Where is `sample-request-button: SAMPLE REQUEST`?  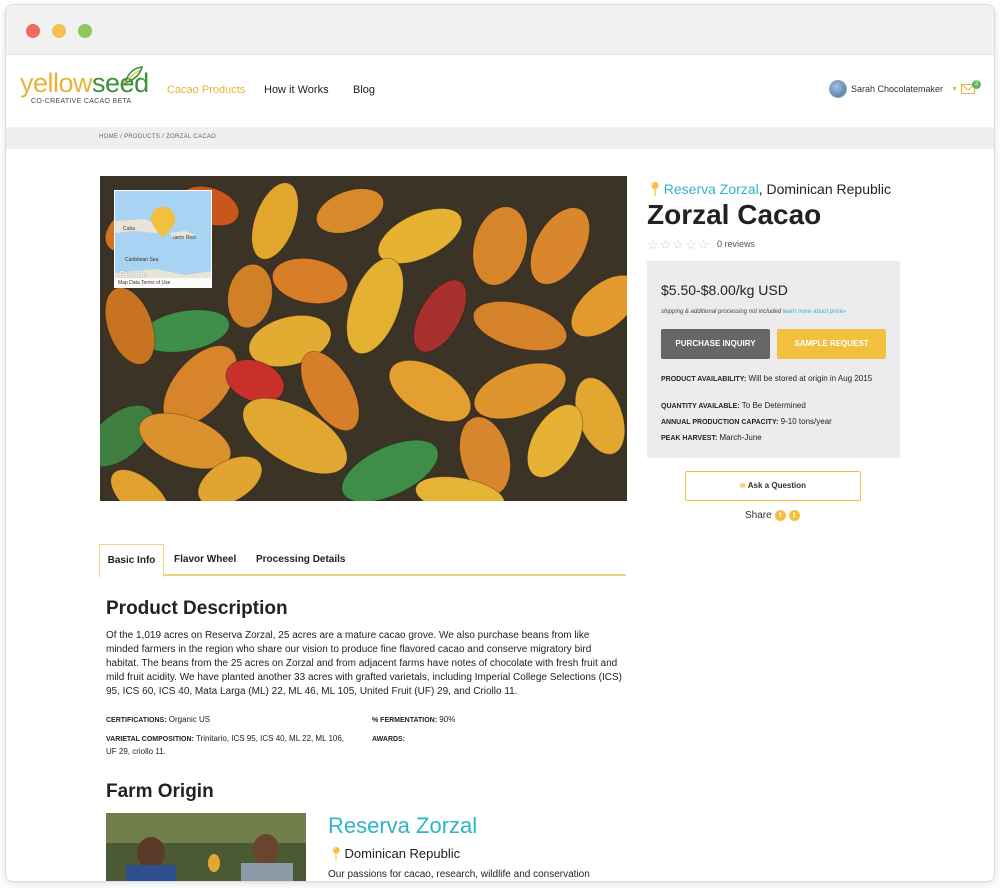 sample-request-button: SAMPLE REQUEST is located at coordinates (831, 344).